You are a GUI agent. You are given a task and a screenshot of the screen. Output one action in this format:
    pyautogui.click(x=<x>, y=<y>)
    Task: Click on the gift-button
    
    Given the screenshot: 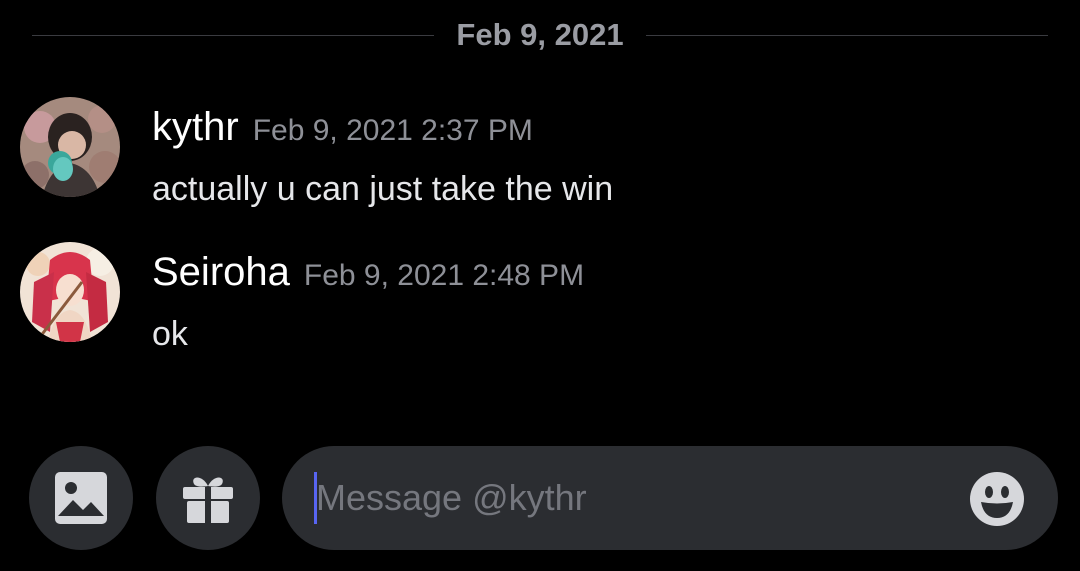 What is the action you would take?
    pyautogui.click(x=208, y=498)
    